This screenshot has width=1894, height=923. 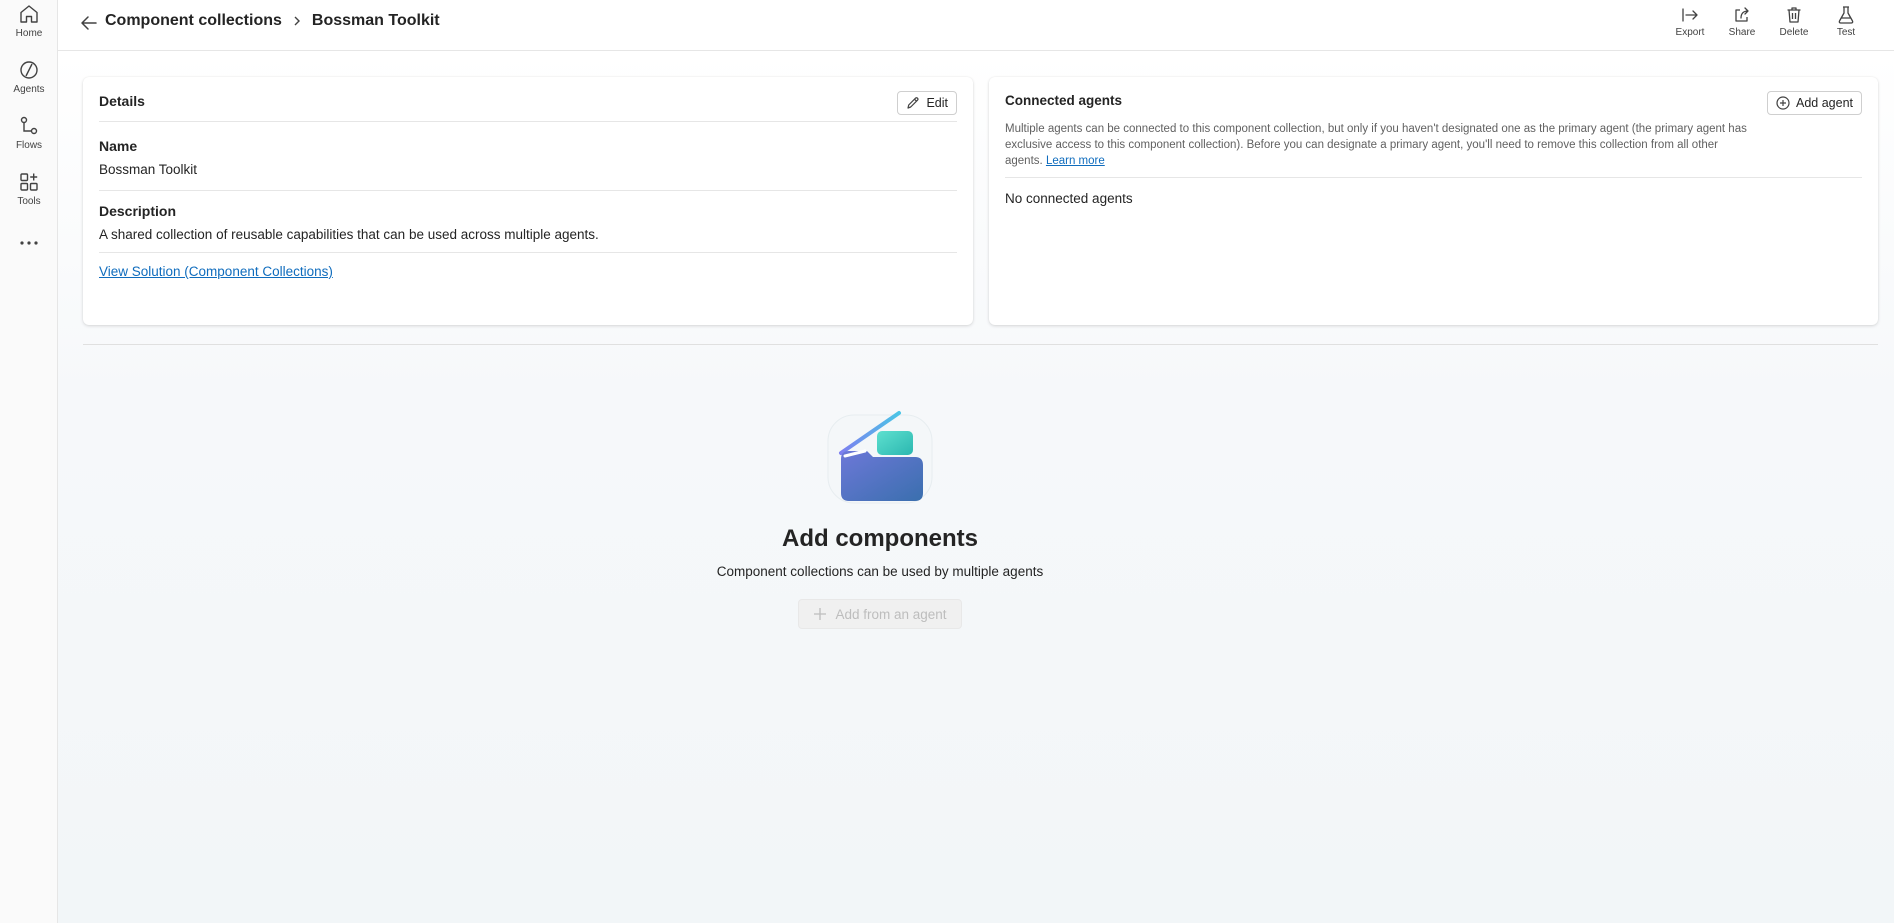 What do you see at coordinates (1794, 15) in the screenshot?
I see `delete-icon` at bounding box center [1794, 15].